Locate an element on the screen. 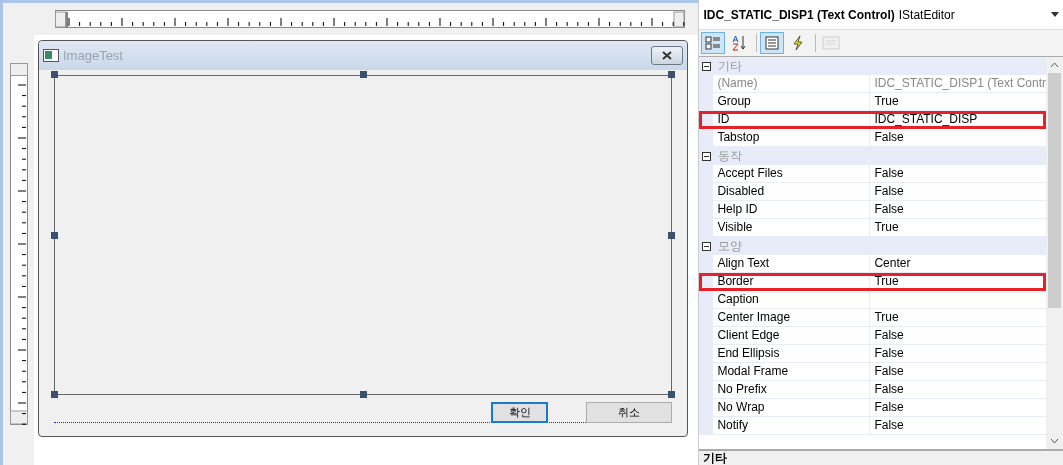 The height and width of the screenshot is (465, 1063). property-row: Visible True is located at coordinates (872, 228).